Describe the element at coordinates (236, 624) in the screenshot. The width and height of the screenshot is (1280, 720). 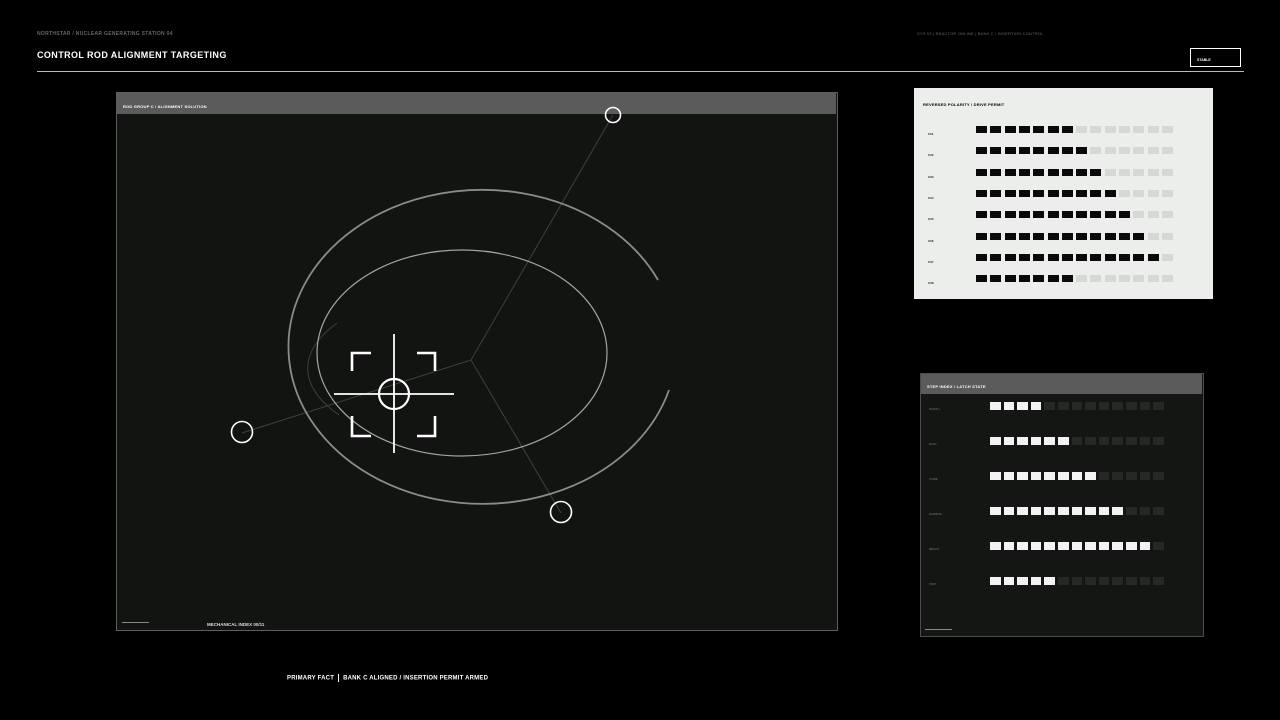
I see `mechanical-index: MECHANICAL INDEX 00/11` at that location.